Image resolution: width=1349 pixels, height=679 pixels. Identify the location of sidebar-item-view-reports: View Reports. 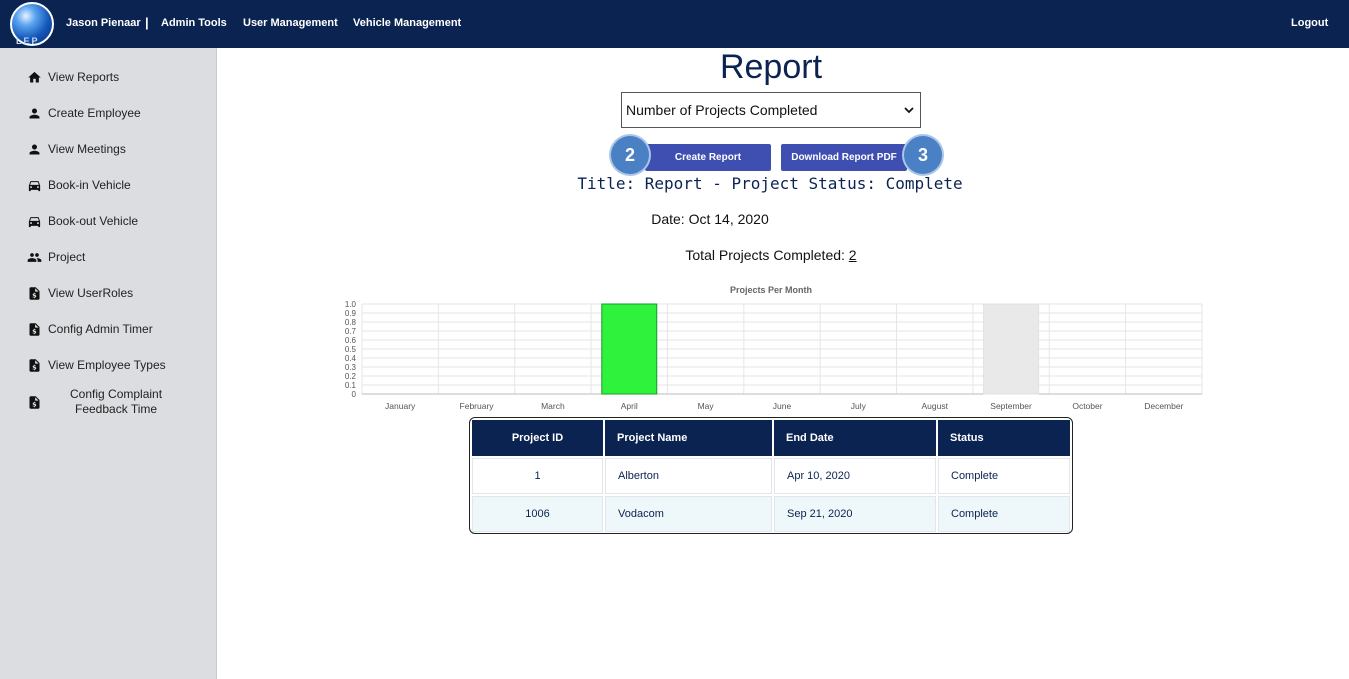
(72, 77).